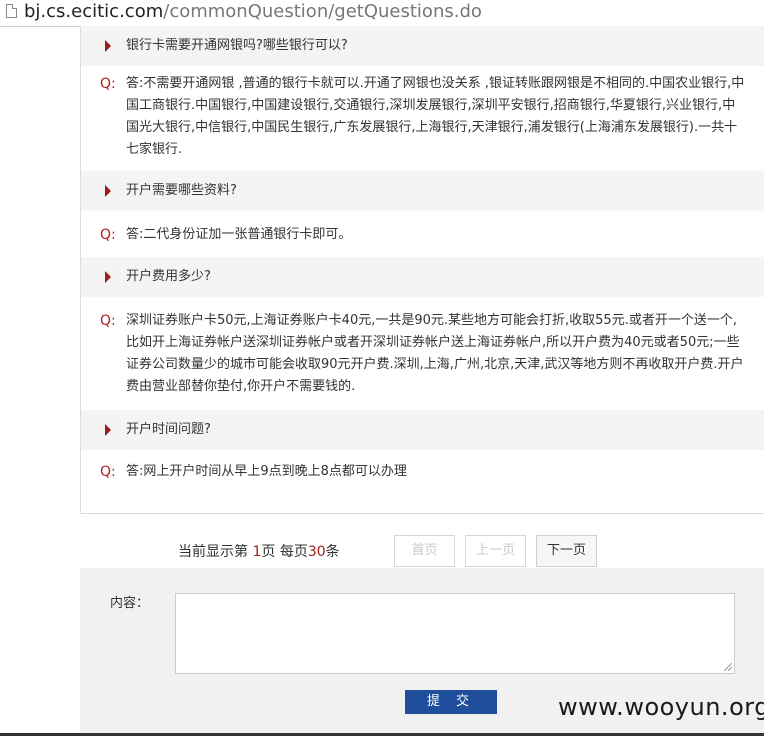 The width and height of the screenshot is (764, 736). What do you see at coordinates (181, 190) in the screenshot?
I see `faq-question: 开户需要哪些资料?` at bounding box center [181, 190].